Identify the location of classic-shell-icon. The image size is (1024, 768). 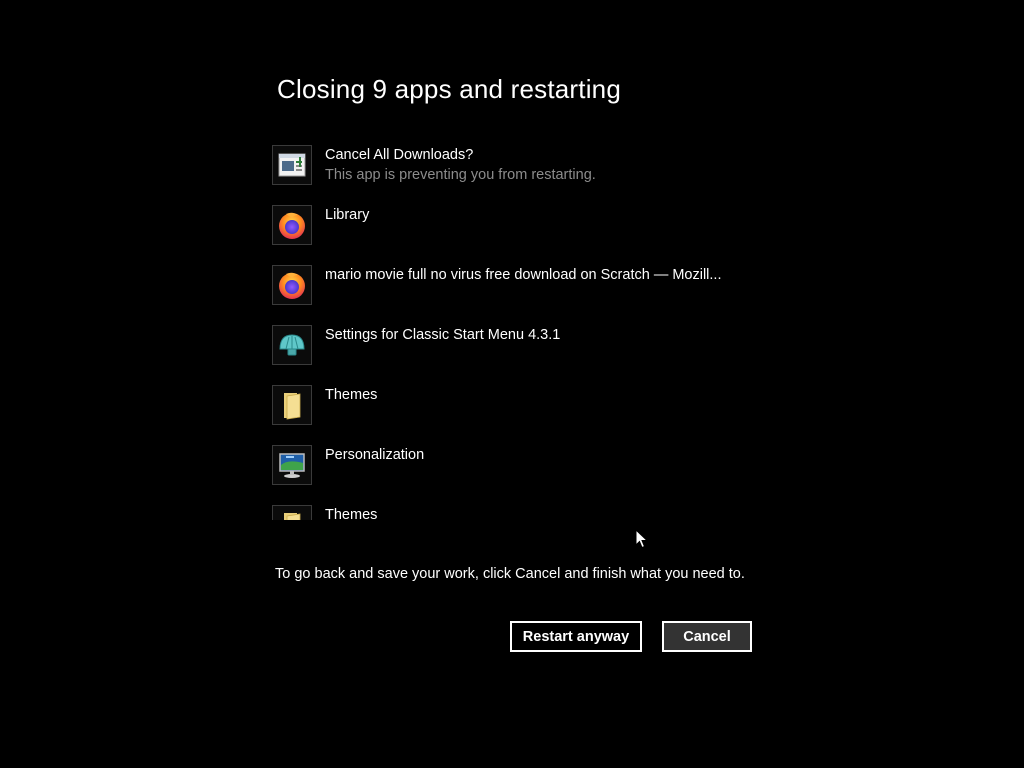
(292, 345).